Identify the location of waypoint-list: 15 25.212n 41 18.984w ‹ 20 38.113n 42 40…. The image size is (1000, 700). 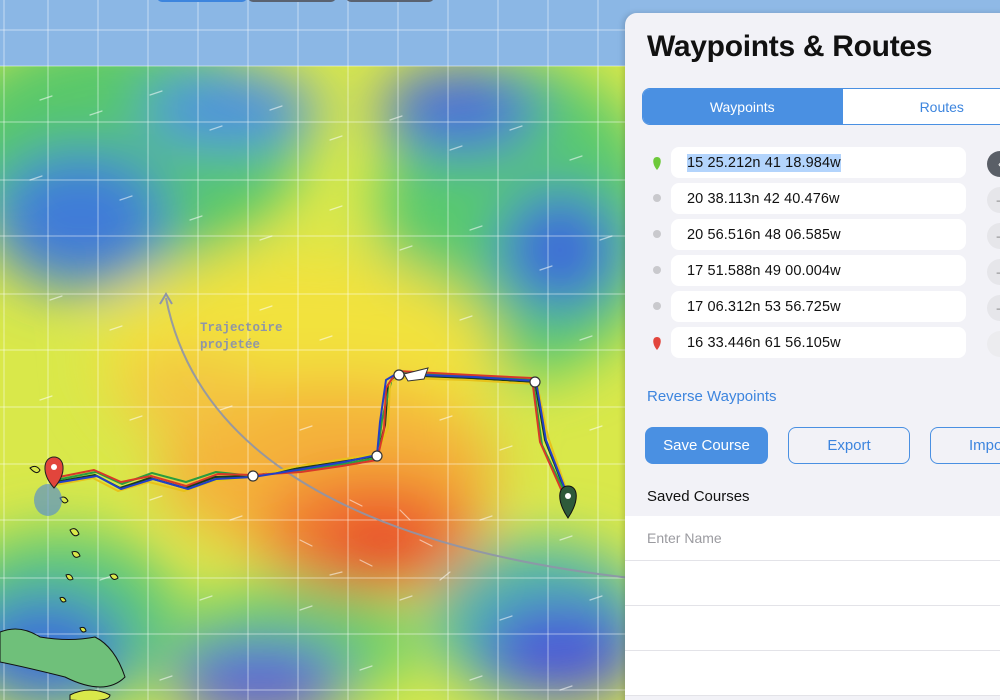
(823, 254).